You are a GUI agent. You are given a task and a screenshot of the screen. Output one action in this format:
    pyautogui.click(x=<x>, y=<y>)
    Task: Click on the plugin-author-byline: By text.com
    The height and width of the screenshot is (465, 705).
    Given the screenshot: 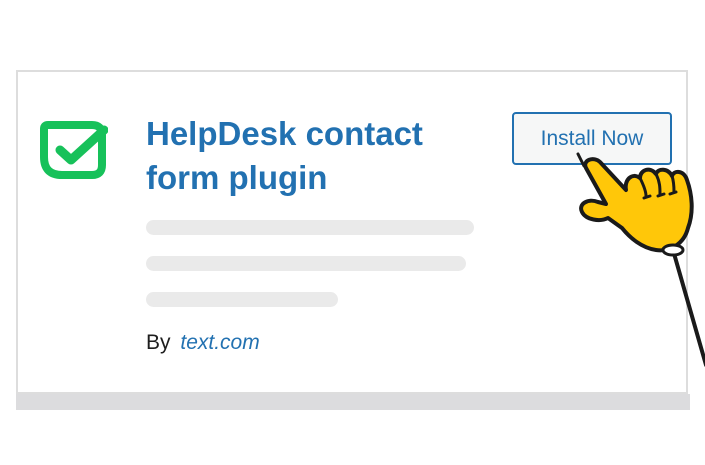 What is the action you would take?
    pyautogui.click(x=203, y=343)
    